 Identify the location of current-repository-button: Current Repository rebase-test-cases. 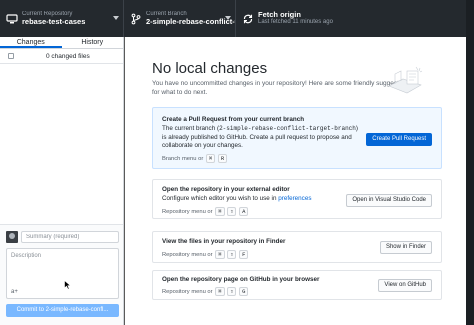
(62, 18).